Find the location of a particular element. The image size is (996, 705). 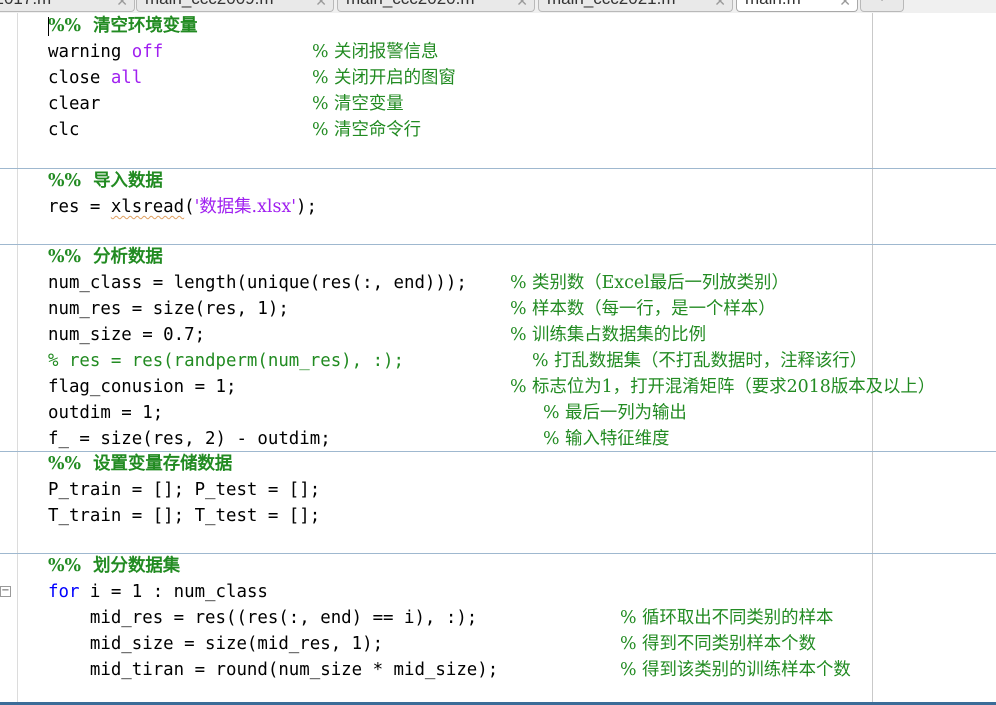

tab-label: ccc2017.m is located at coordinates (25, 4).